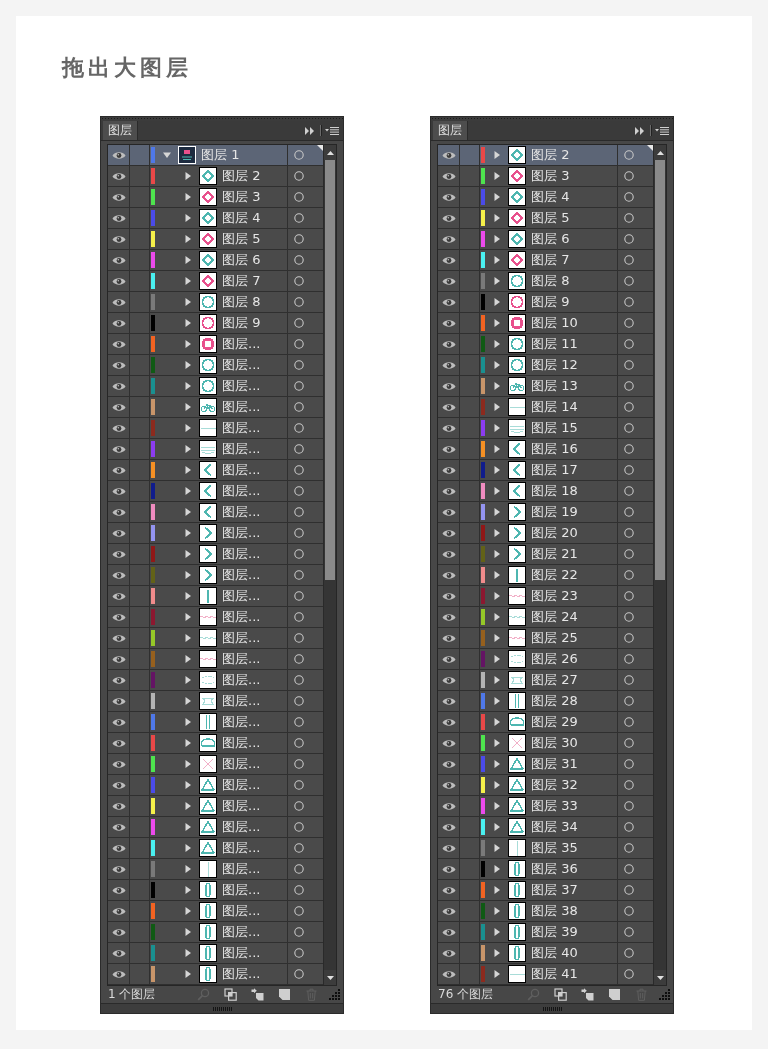 The height and width of the screenshot is (1049, 768). What do you see at coordinates (587, 994) in the screenshot?
I see `arrow-square-icon` at bounding box center [587, 994].